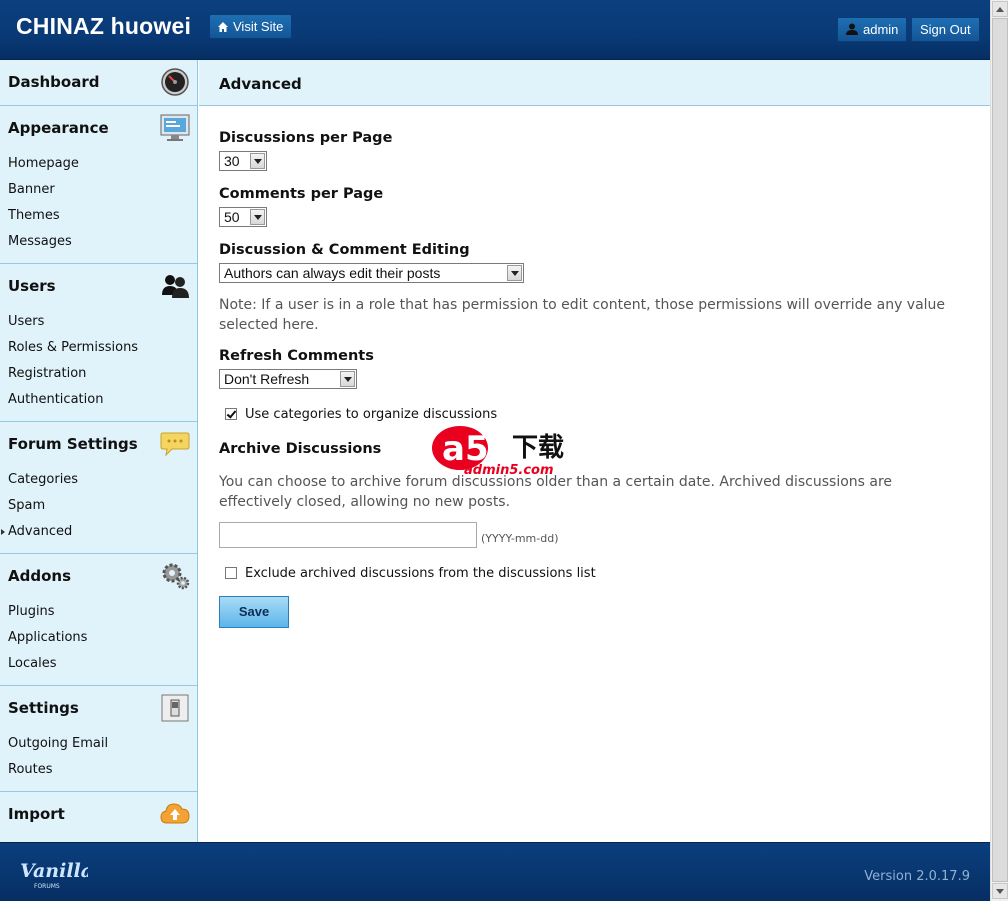  What do you see at coordinates (917, 876) in the screenshot?
I see `version-label: Version 2.0.17.9` at bounding box center [917, 876].